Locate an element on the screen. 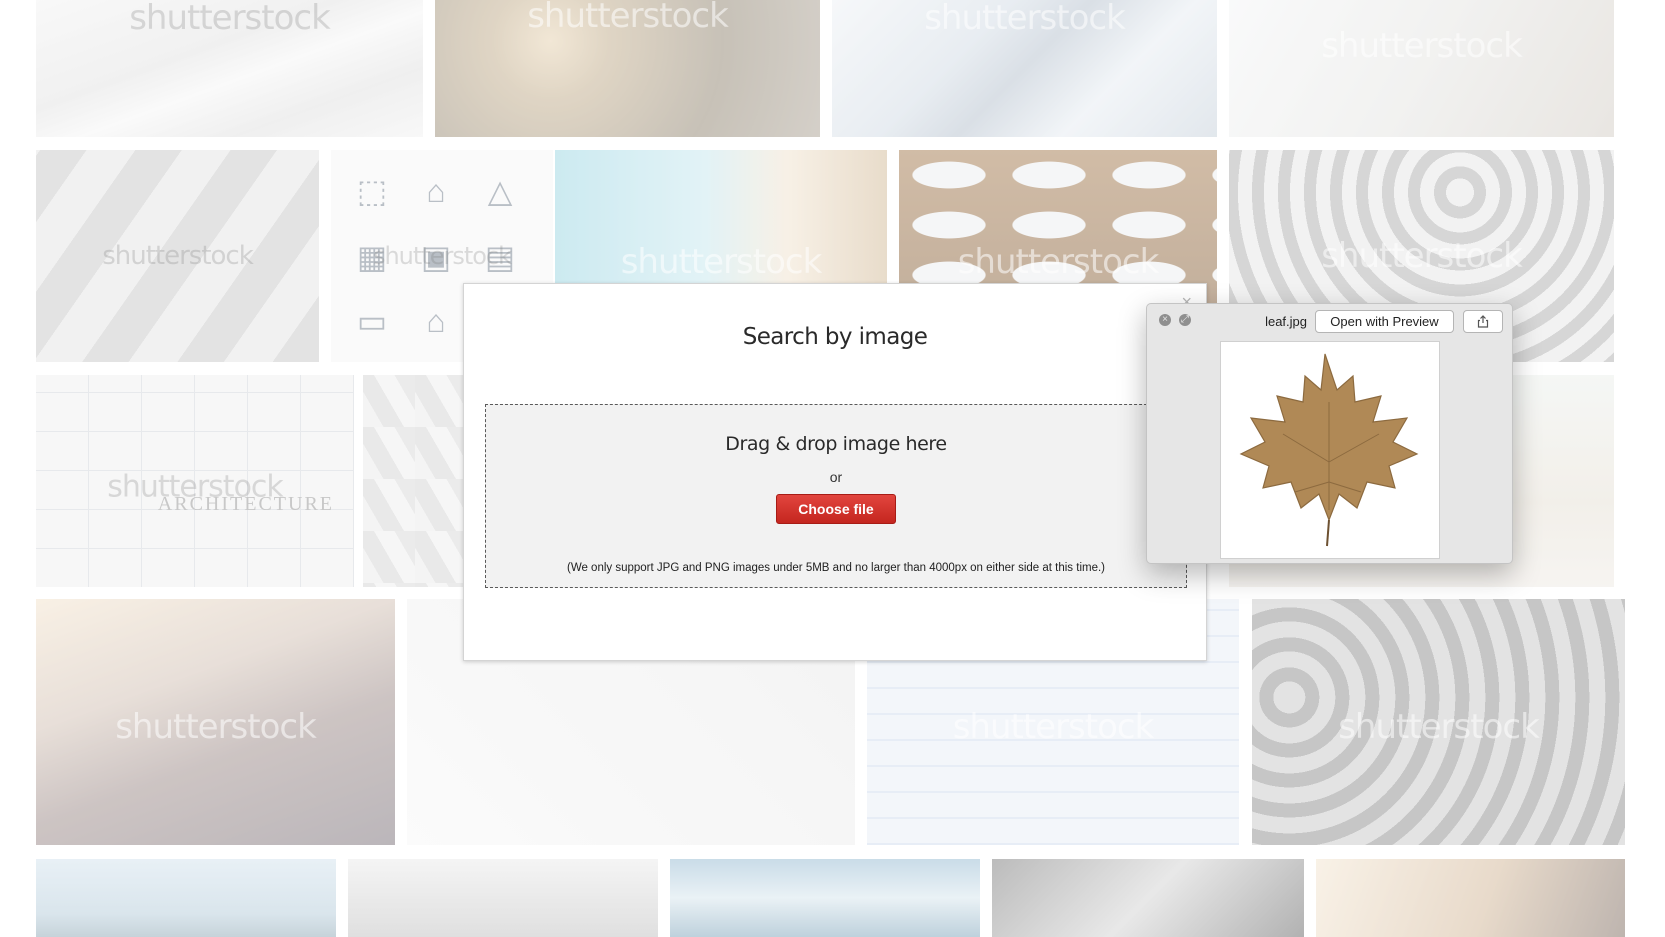 This screenshot has height=937, width=1665. drop-zone-label: Drag & drop image here is located at coordinates (836, 444).